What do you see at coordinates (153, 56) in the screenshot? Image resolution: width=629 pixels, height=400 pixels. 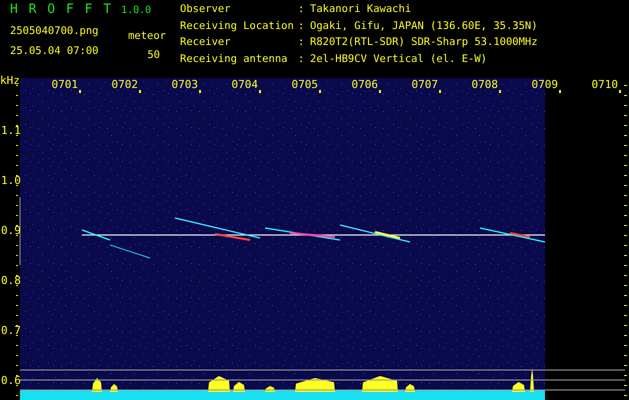 I see `meteor-count: 50` at bounding box center [153, 56].